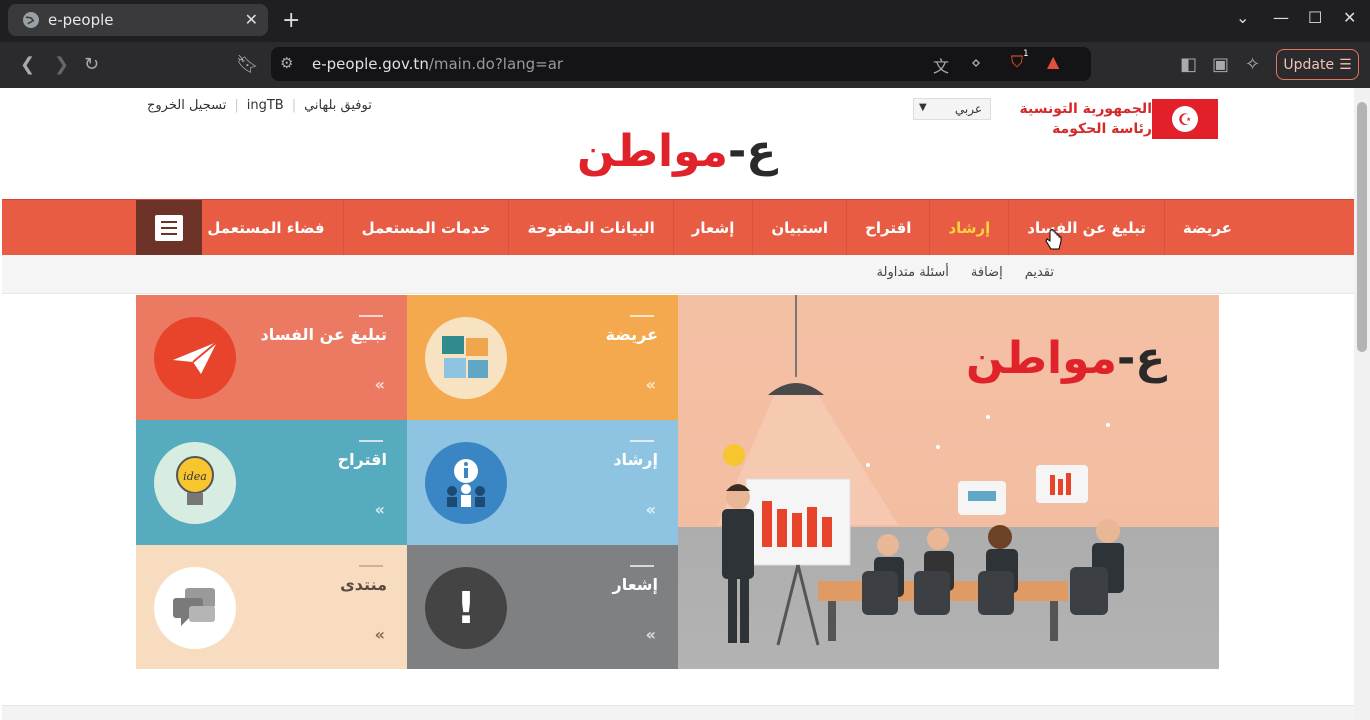  I want to click on tile-title: عريضة, so click(631, 334).